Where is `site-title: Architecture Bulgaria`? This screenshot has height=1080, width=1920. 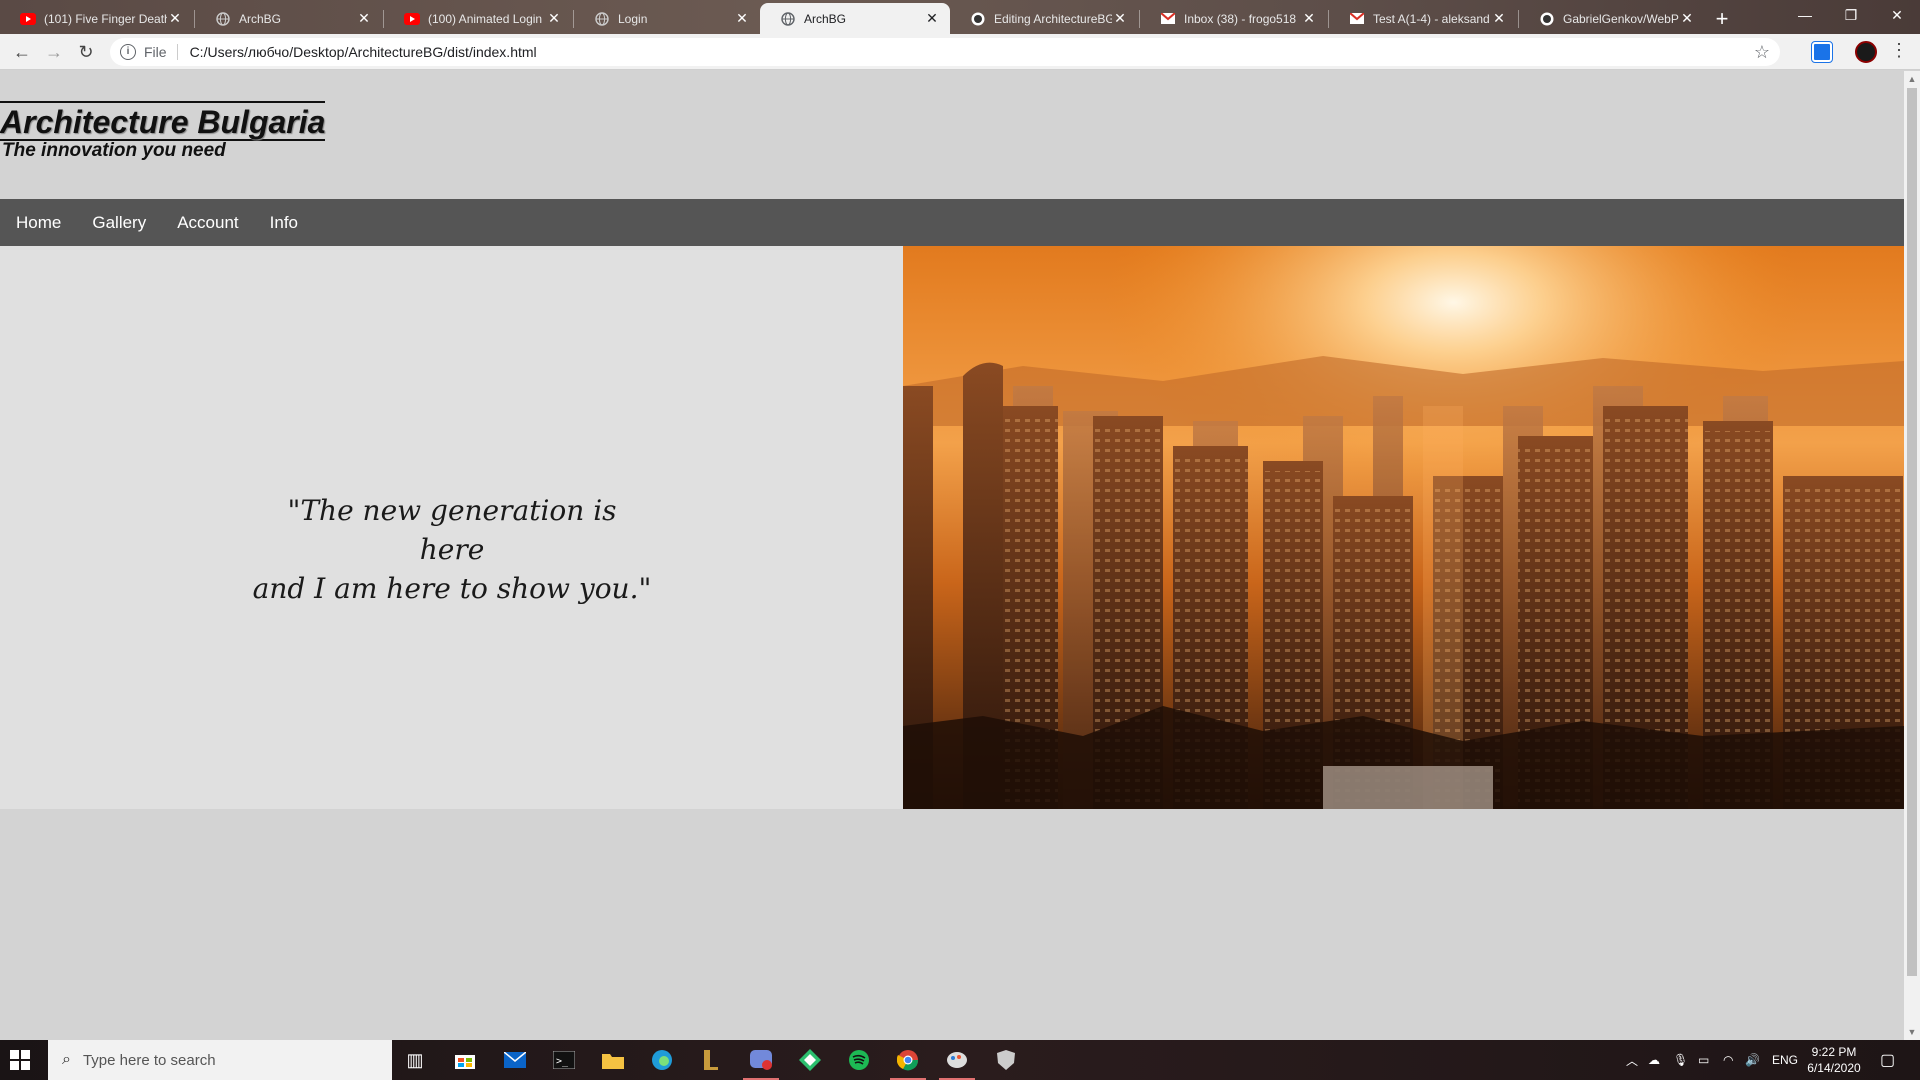
site-title: Architecture Bulgaria is located at coordinates (163, 121).